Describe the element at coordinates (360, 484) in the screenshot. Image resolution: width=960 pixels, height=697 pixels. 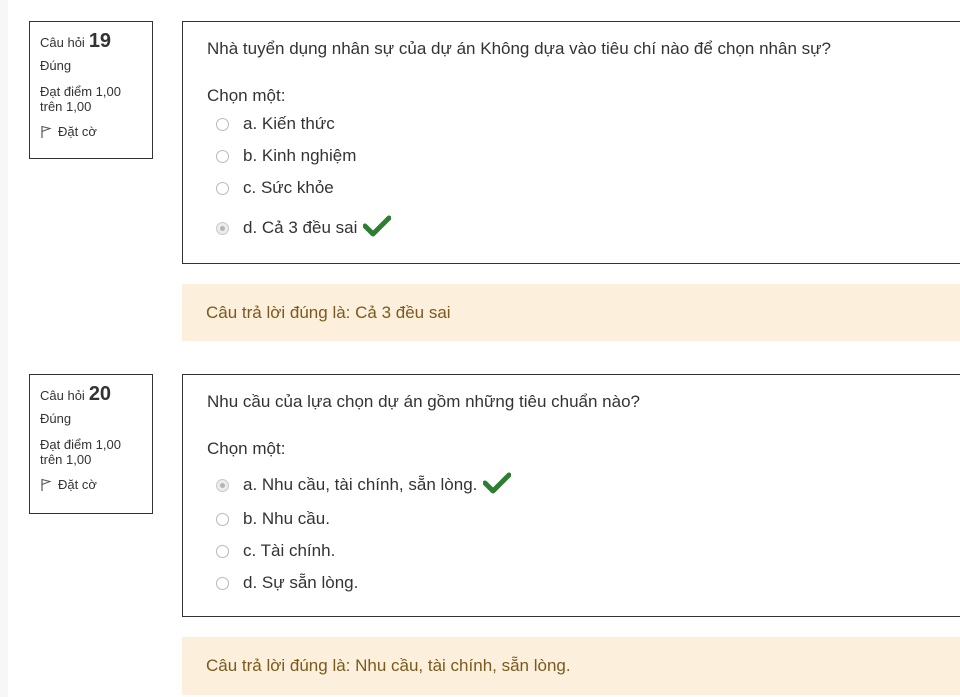
I see `answer-label: a. Nhu cầu, tài chính, sẵn lòng.` at that location.